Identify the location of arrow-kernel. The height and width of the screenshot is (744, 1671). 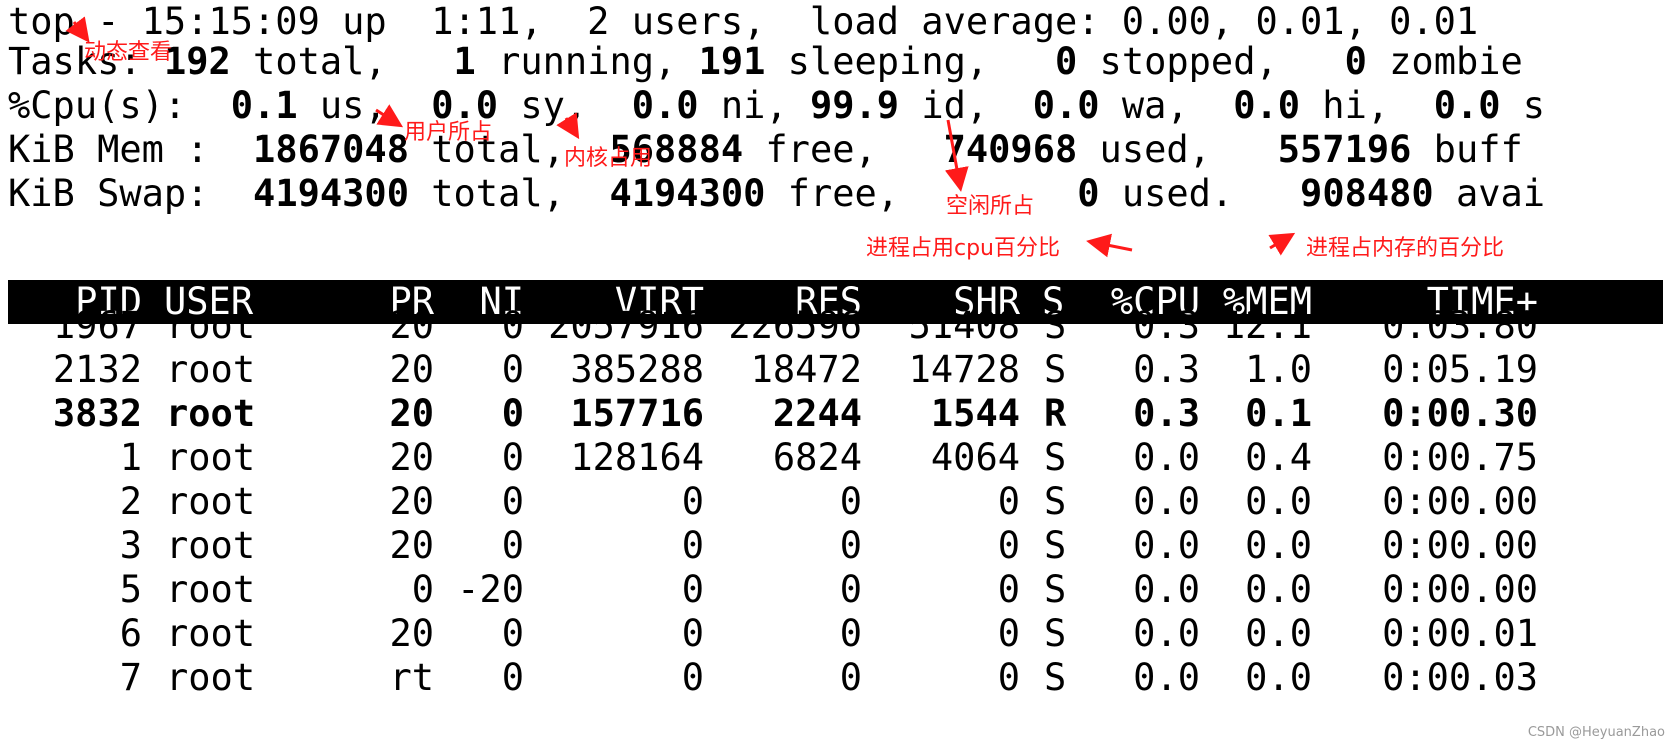
(568, 126).